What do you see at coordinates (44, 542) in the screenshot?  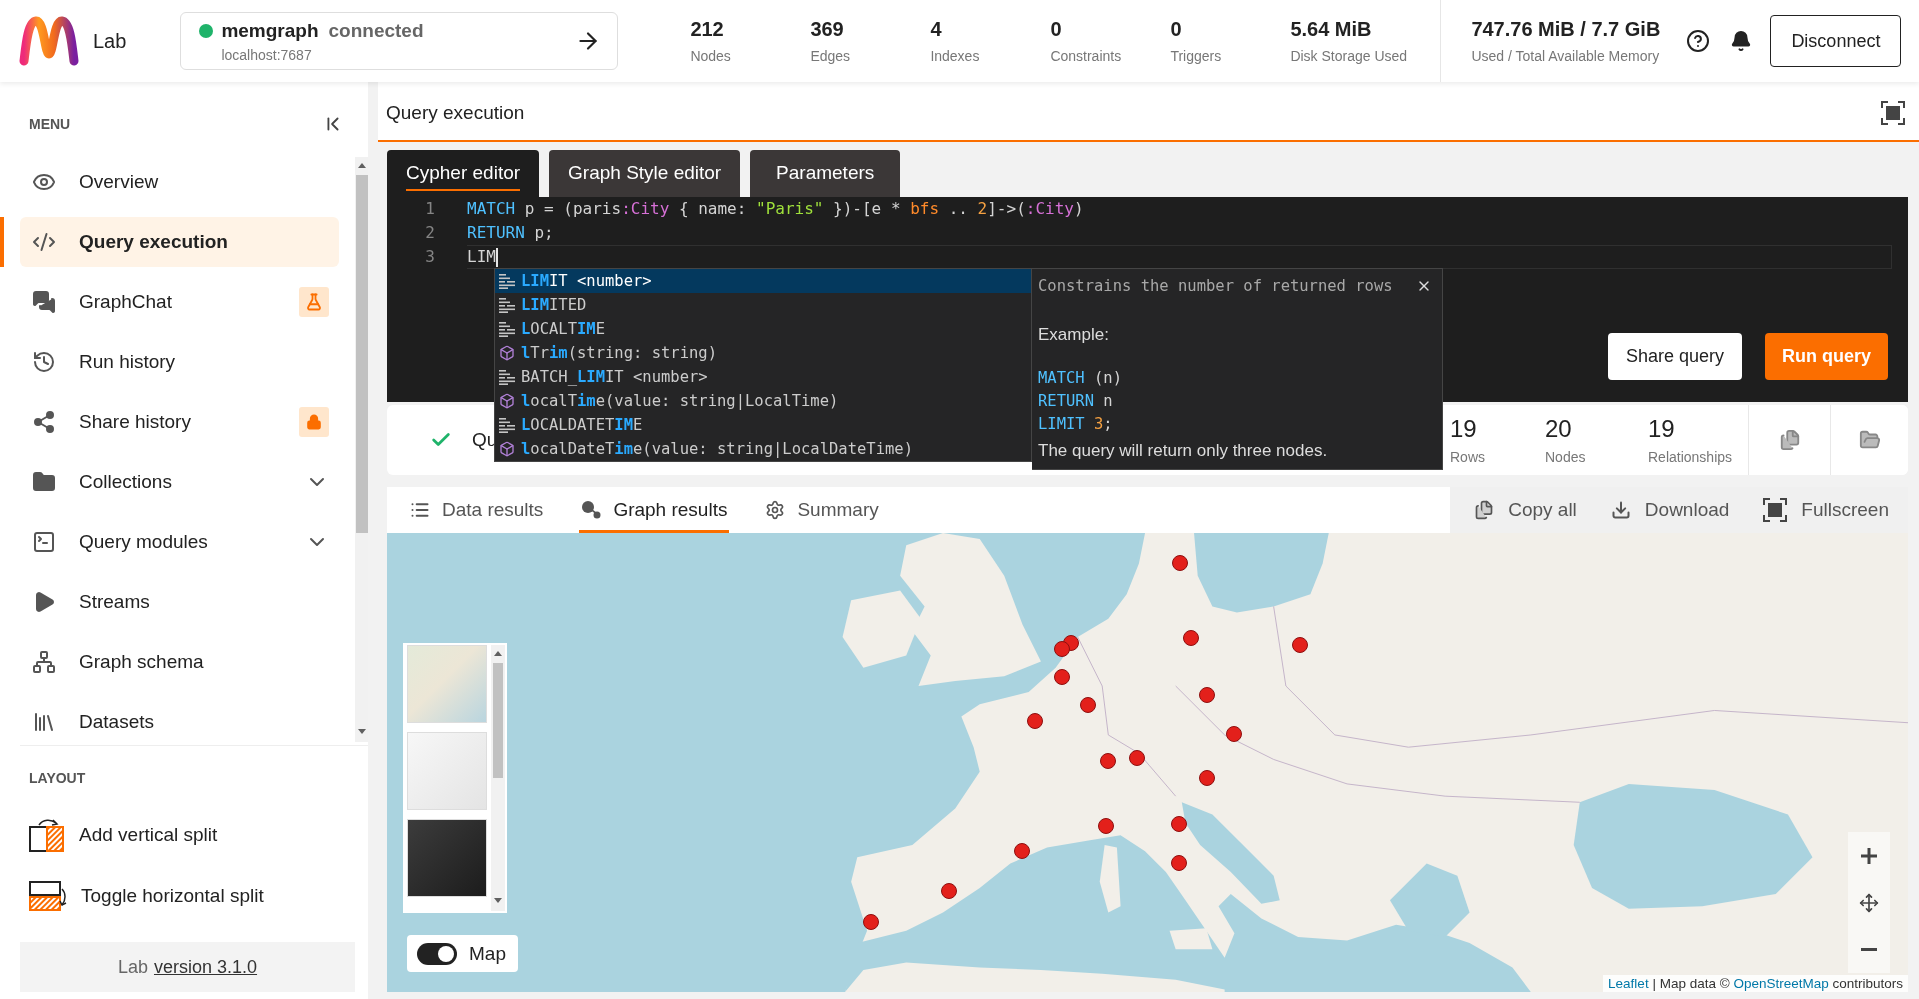 I see `terminal-icon` at bounding box center [44, 542].